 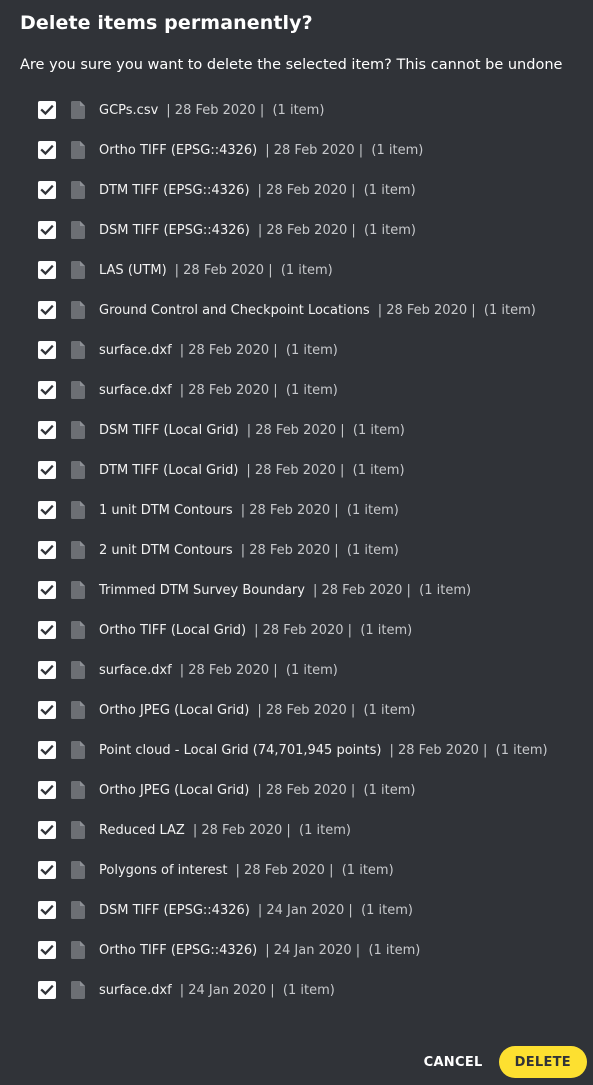 I want to click on item-name: Ortho TIFF (EPSG::4326), so click(x=178, y=950).